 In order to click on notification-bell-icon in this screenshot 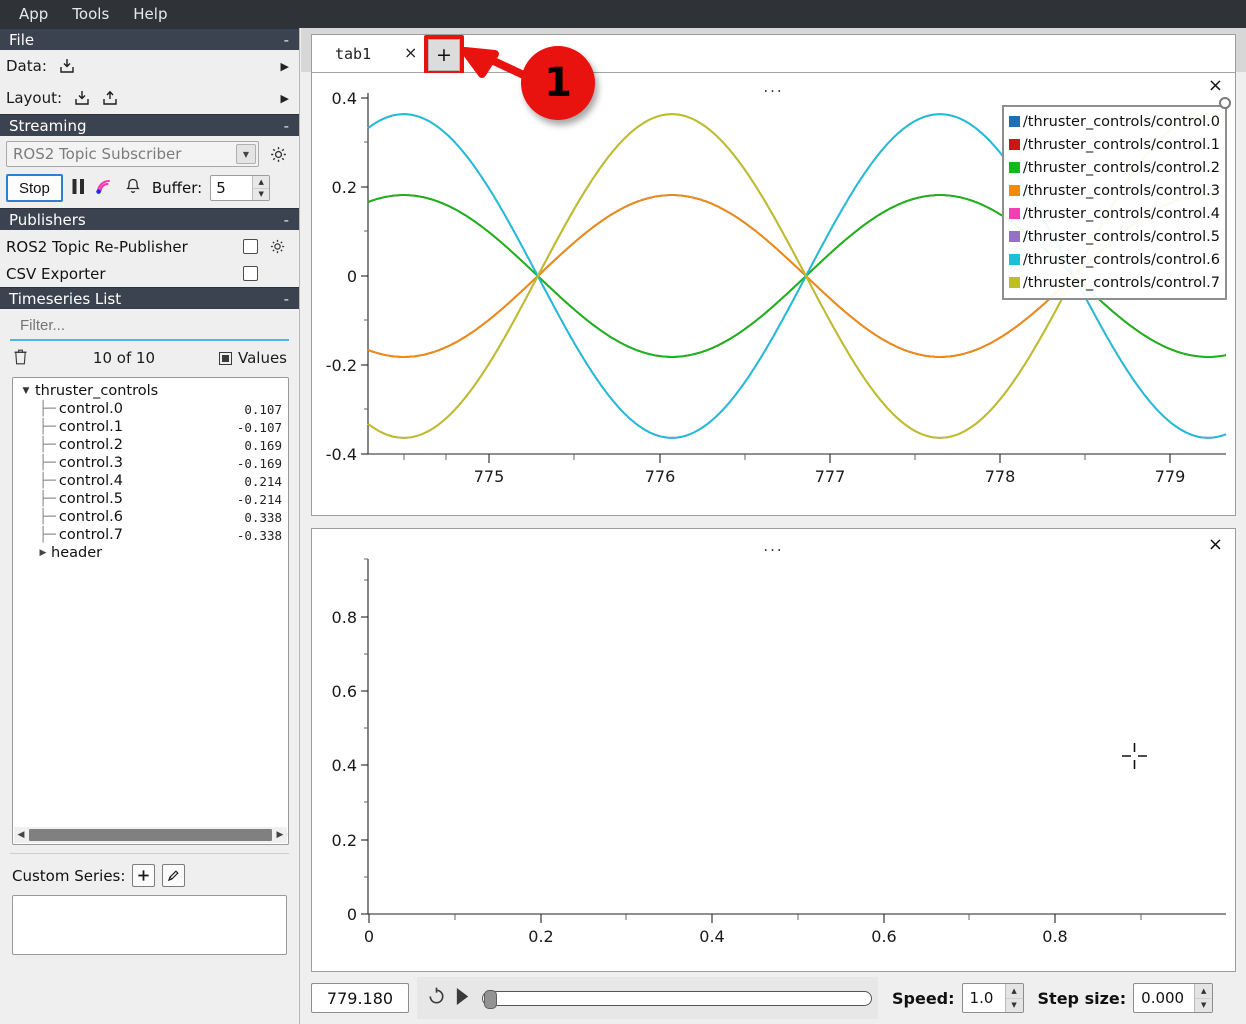, I will do `click(133, 188)`.